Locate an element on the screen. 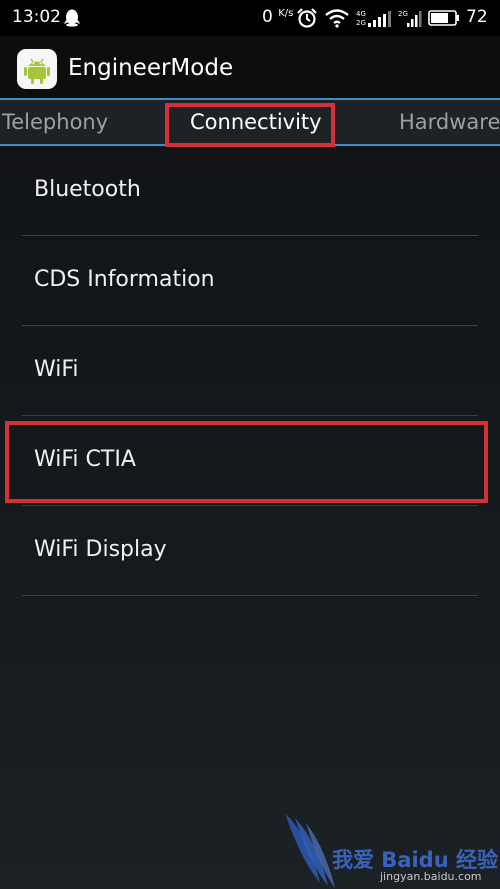 This screenshot has width=500, height=889. tab-highlight-box is located at coordinates (250, 125).